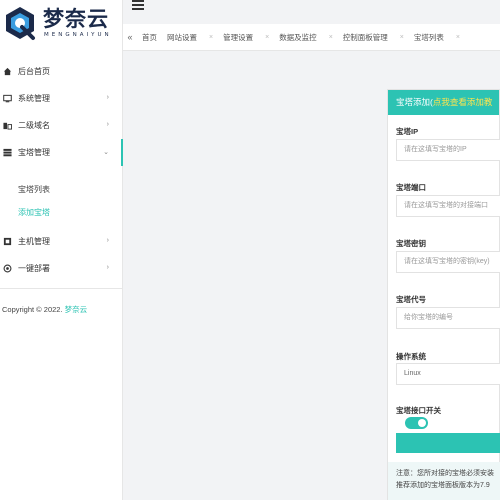 This screenshot has height=500, width=500. I want to click on tab-site-settings: 网站设置 ×, so click(190, 37).